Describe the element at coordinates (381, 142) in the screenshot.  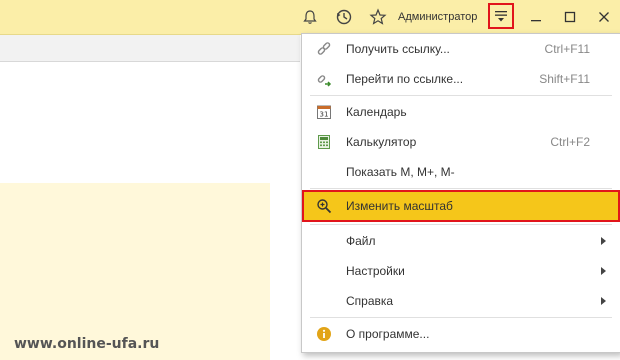
I see `menu-item-label: Калькулятор` at that location.